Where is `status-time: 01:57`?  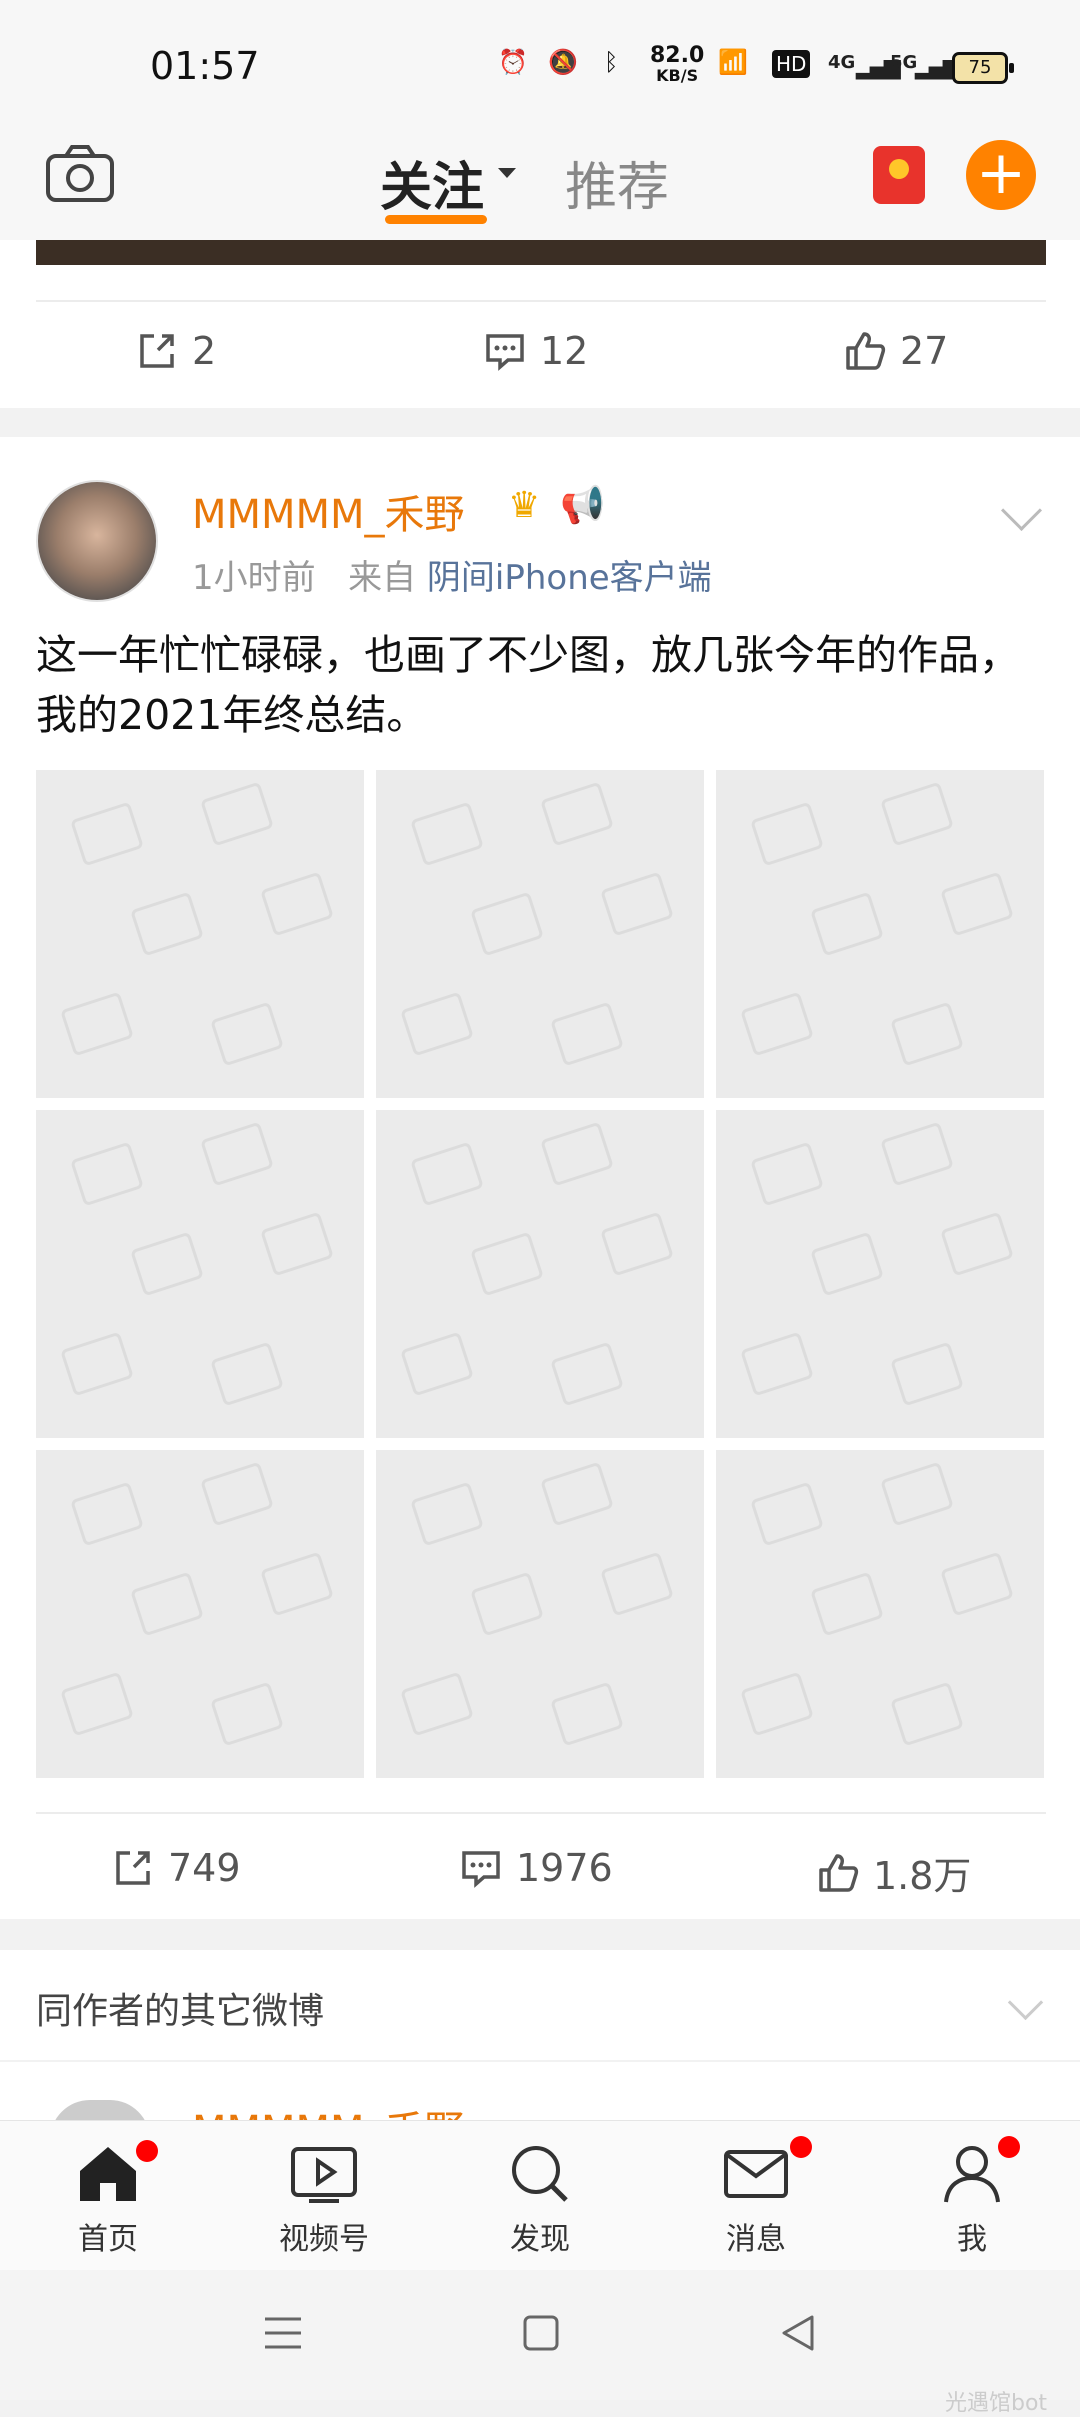
status-time: 01:57 is located at coordinates (205, 66).